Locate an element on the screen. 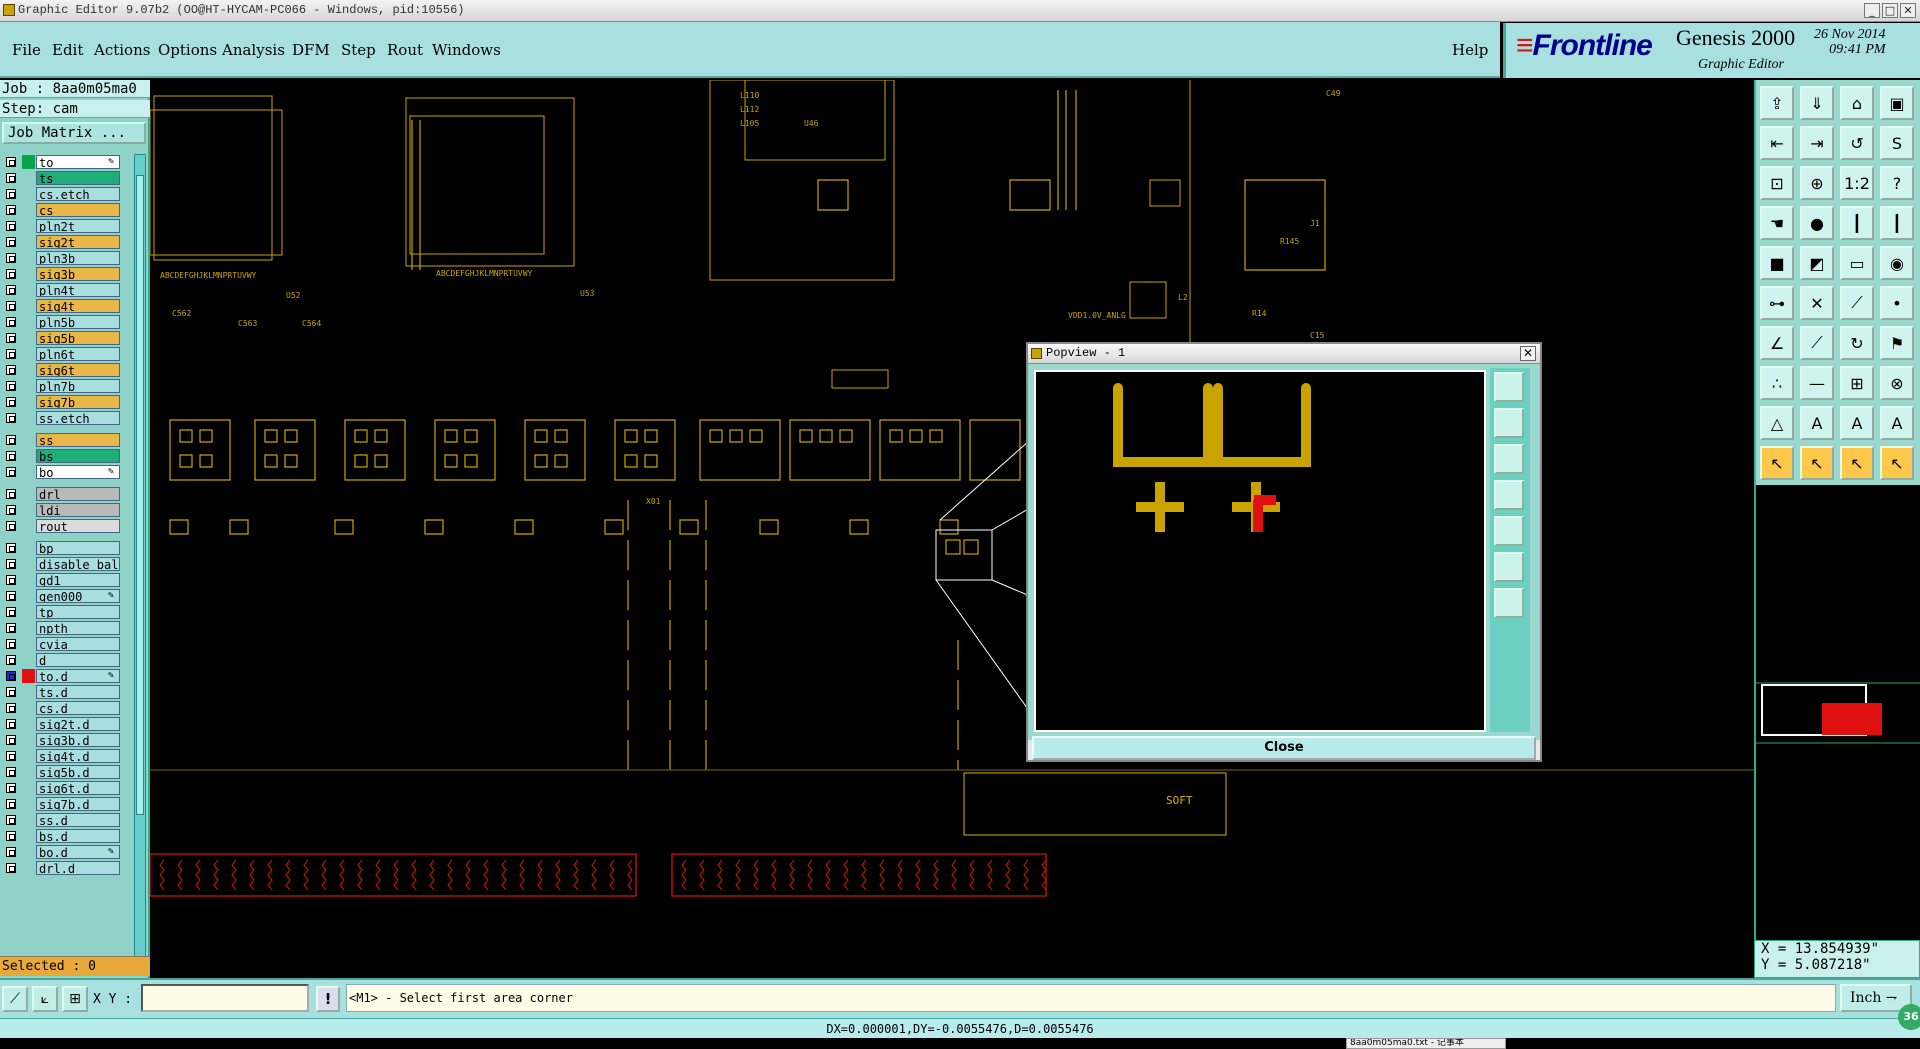 This screenshot has width=1920, height=1049. reverse-icon: ↺ is located at coordinates (1857, 143).